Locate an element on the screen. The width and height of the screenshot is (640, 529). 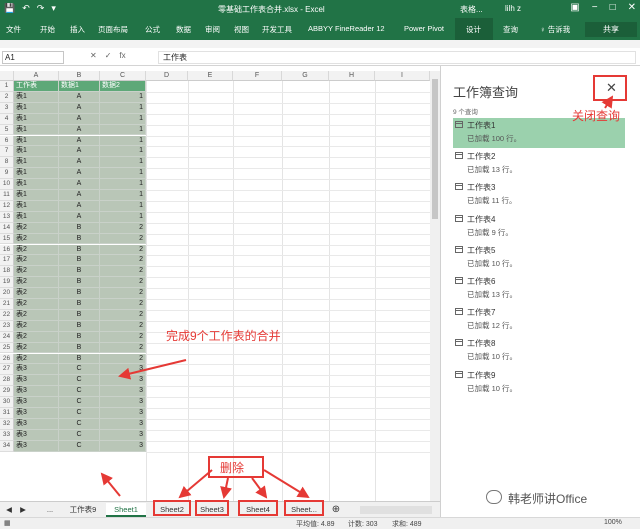
query-item: 工作表2 已加载 13 行。 is located at coordinates (539, 164).